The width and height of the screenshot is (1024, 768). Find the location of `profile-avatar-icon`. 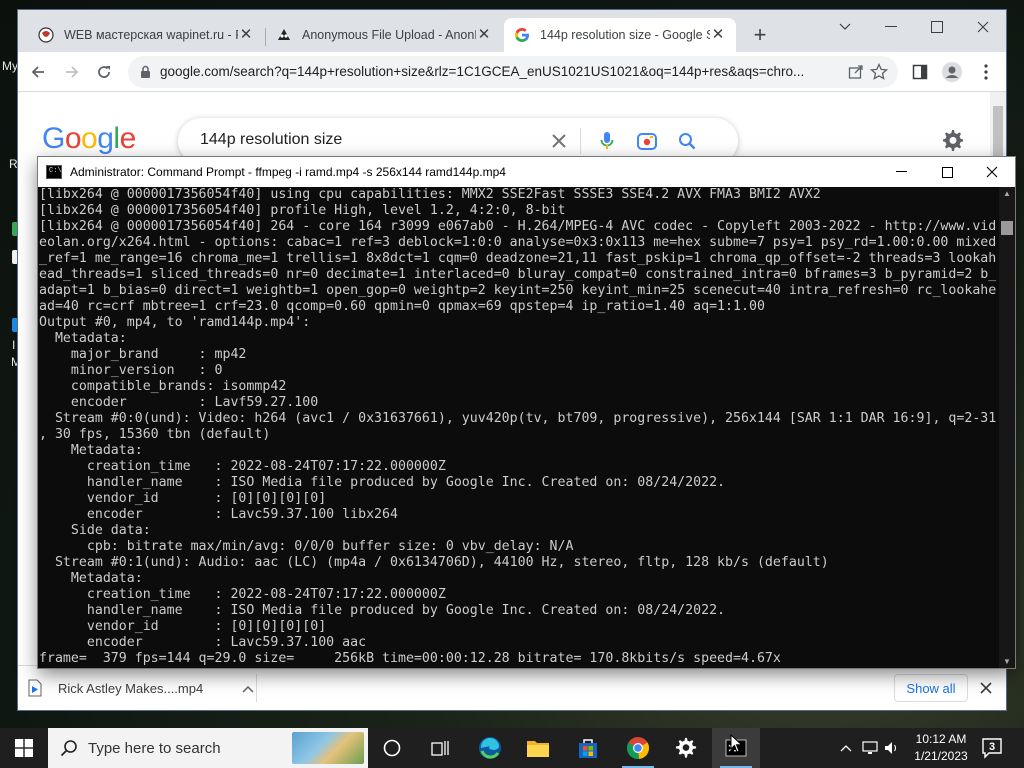

profile-avatar-icon is located at coordinates (952, 72).